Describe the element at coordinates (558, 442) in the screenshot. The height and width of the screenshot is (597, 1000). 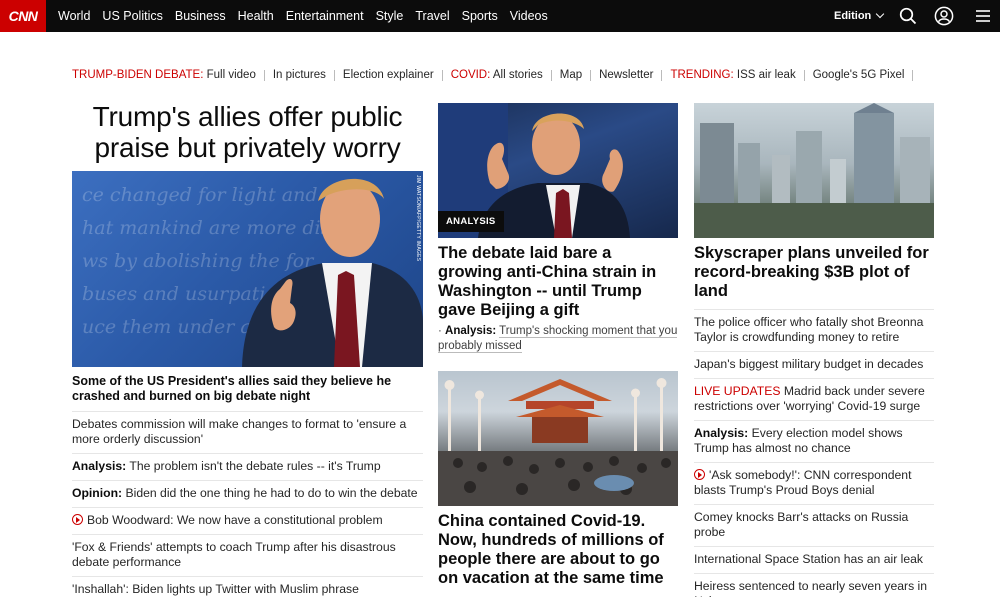
I see `pavilion-crowd-photo` at that location.